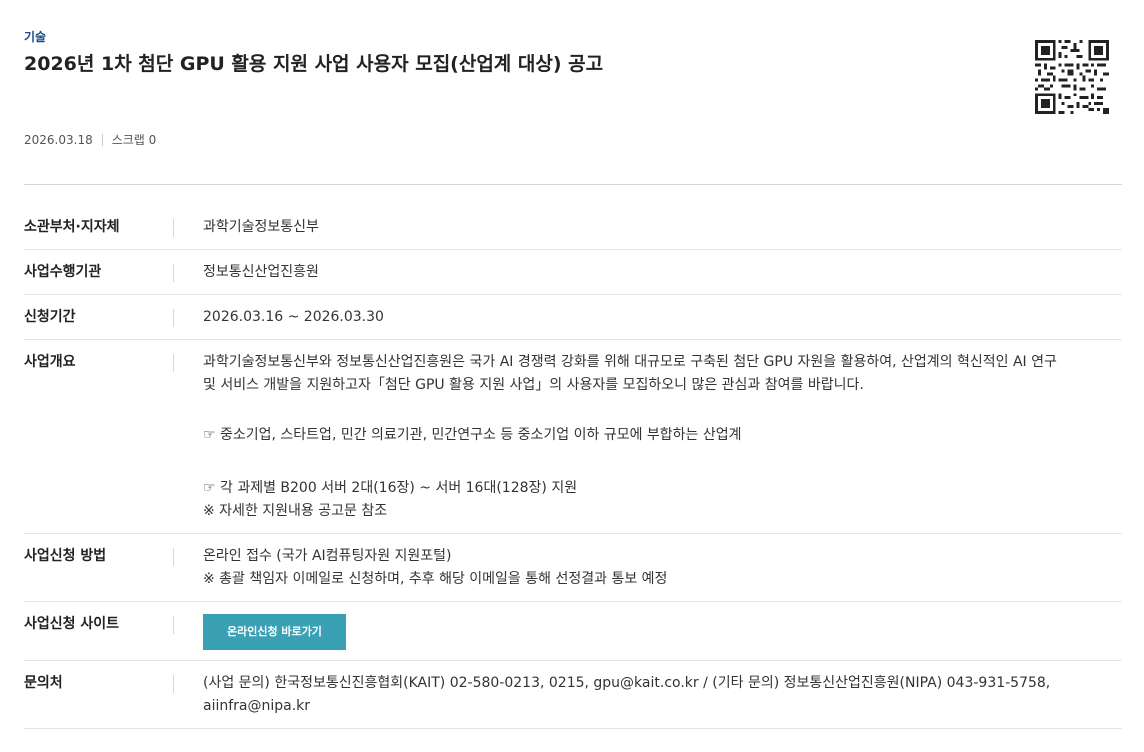 The height and width of the screenshot is (752, 1144). What do you see at coordinates (99, 227) in the screenshot?
I see `info-label: 소관부처·지자체` at bounding box center [99, 227].